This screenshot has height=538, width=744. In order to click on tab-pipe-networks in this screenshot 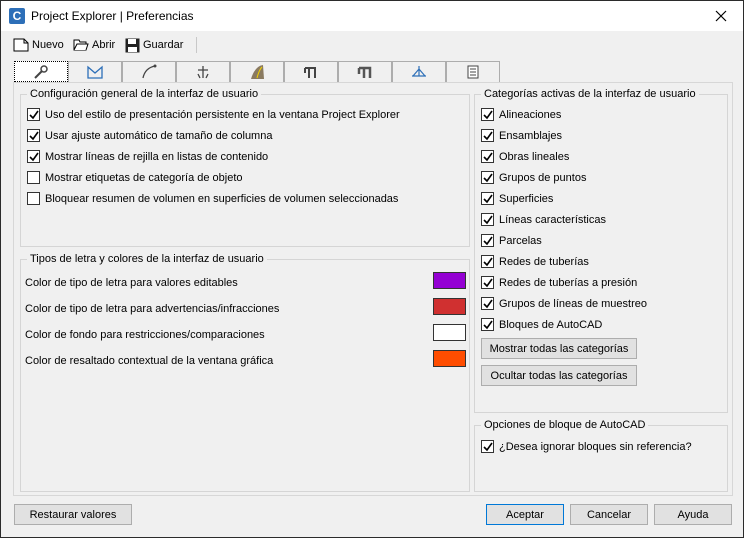, I will do `click(311, 71)`.